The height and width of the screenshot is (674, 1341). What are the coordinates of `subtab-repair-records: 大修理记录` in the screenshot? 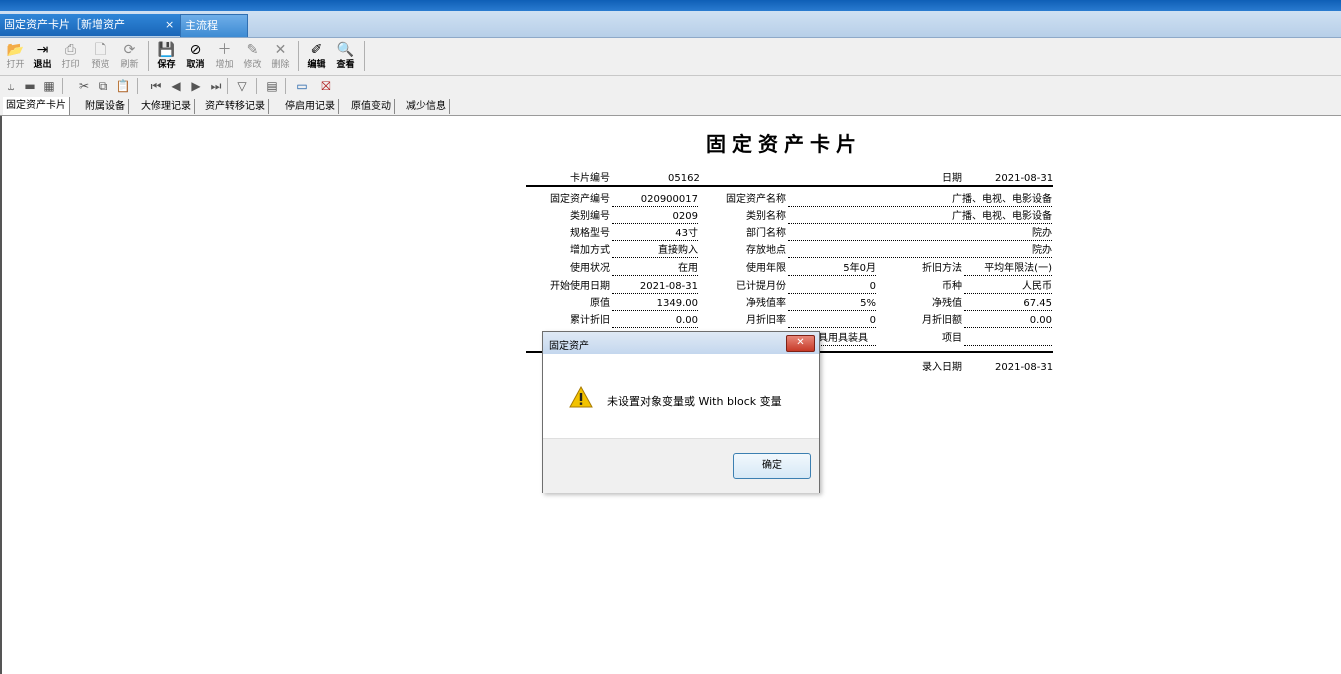 It's located at (166, 106).